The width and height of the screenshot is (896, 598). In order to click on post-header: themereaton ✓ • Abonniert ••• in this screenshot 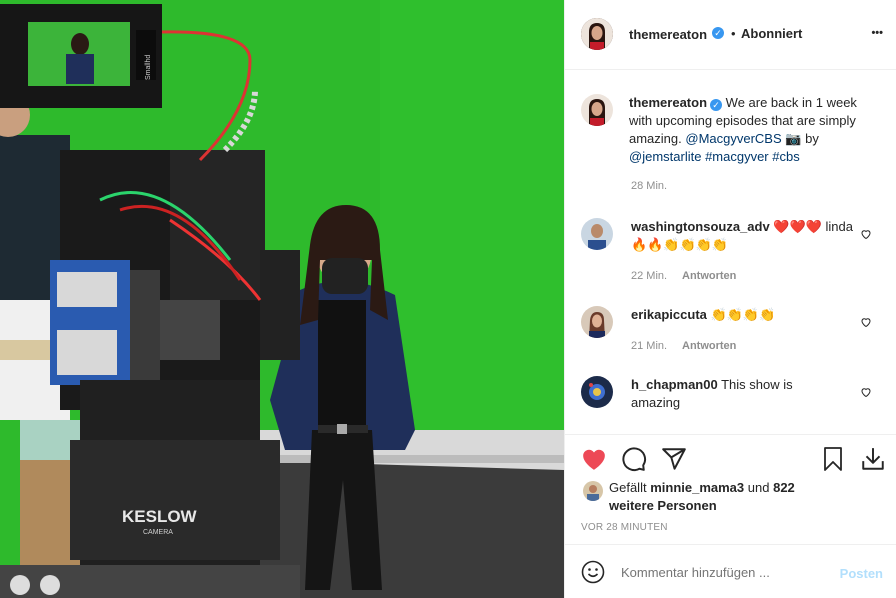, I will do `click(730, 35)`.